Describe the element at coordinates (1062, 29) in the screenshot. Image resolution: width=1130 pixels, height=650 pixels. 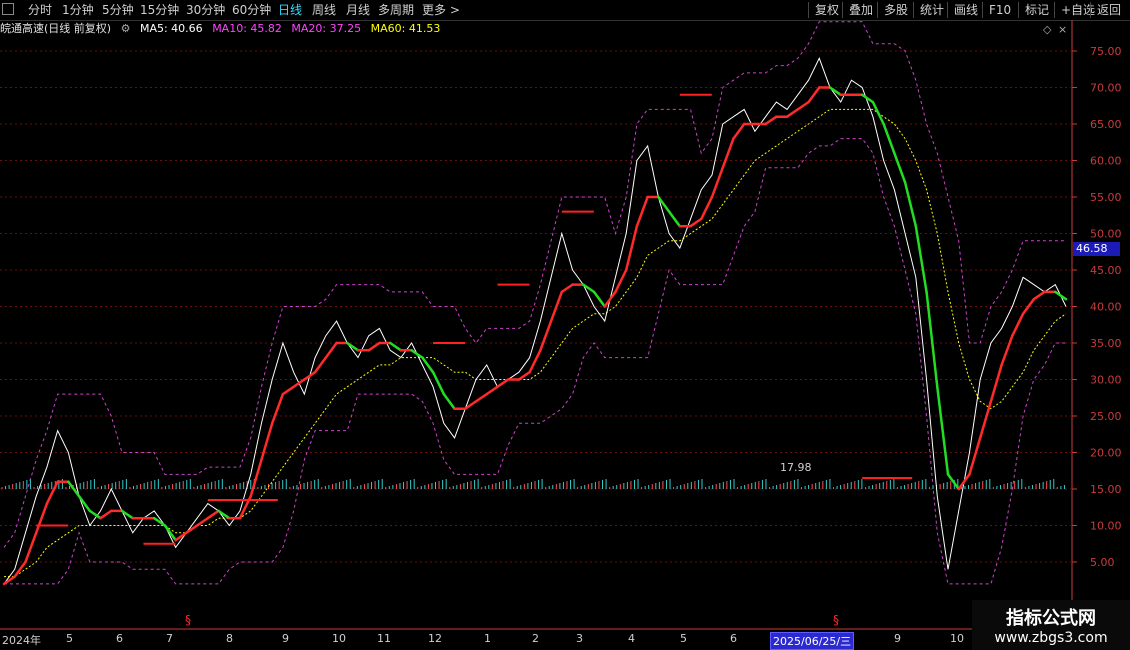
I see `close-icon: ×` at that location.